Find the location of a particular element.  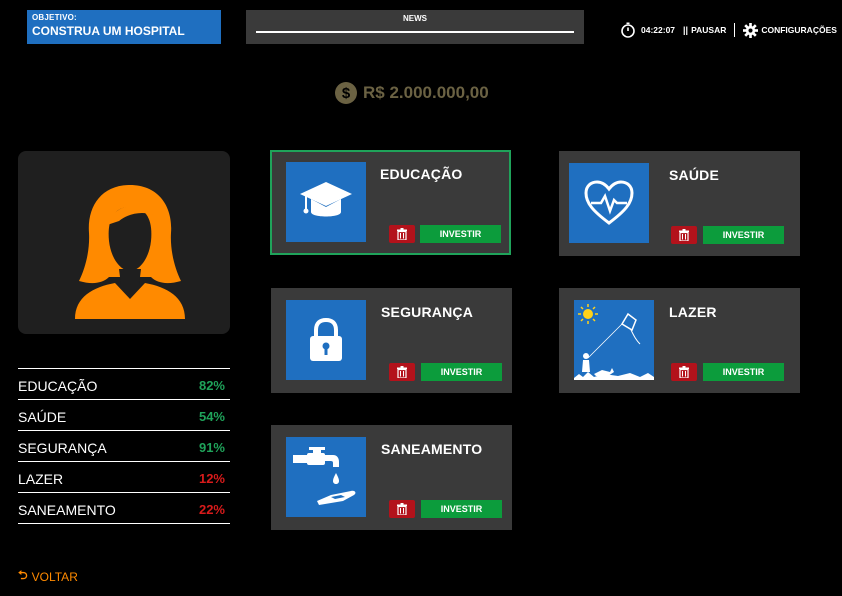

card-lazer: LAZER INVESTIR is located at coordinates (679, 340).